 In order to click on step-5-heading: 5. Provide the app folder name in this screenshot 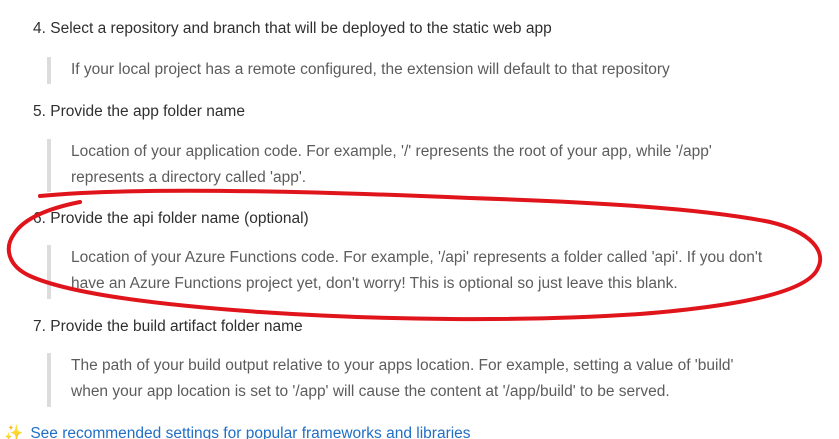, I will do `click(139, 111)`.